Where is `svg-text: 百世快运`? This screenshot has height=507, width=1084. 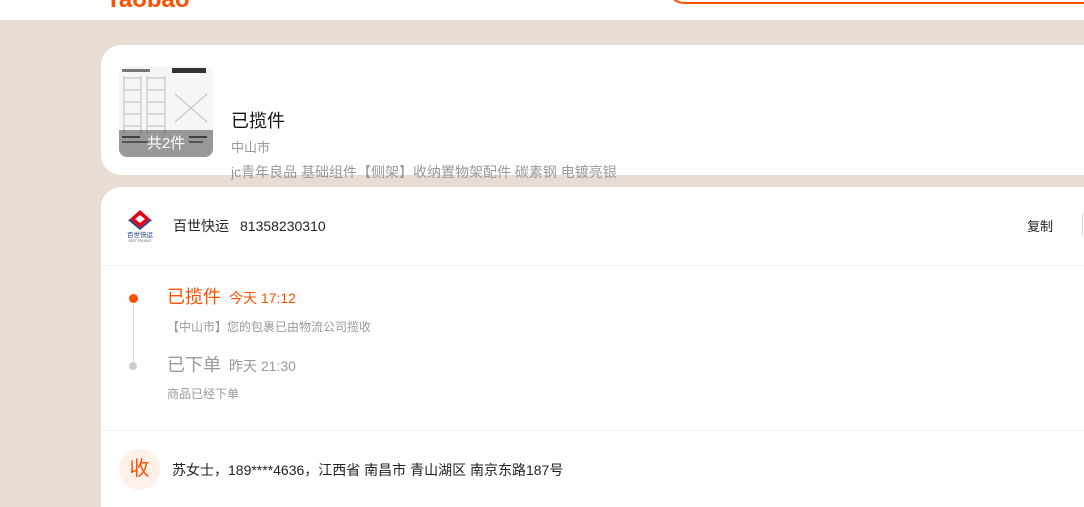
svg-text: 百世快运 is located at coordinates (140, 234).